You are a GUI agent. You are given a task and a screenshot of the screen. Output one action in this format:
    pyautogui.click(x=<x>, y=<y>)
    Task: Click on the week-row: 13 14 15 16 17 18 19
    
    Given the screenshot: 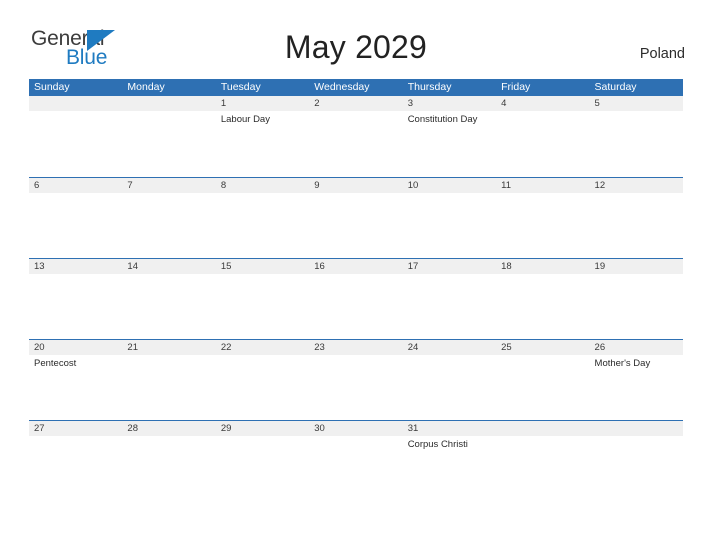 What is the action you would take?
    pyautogui.click(x=356, y=298)
    